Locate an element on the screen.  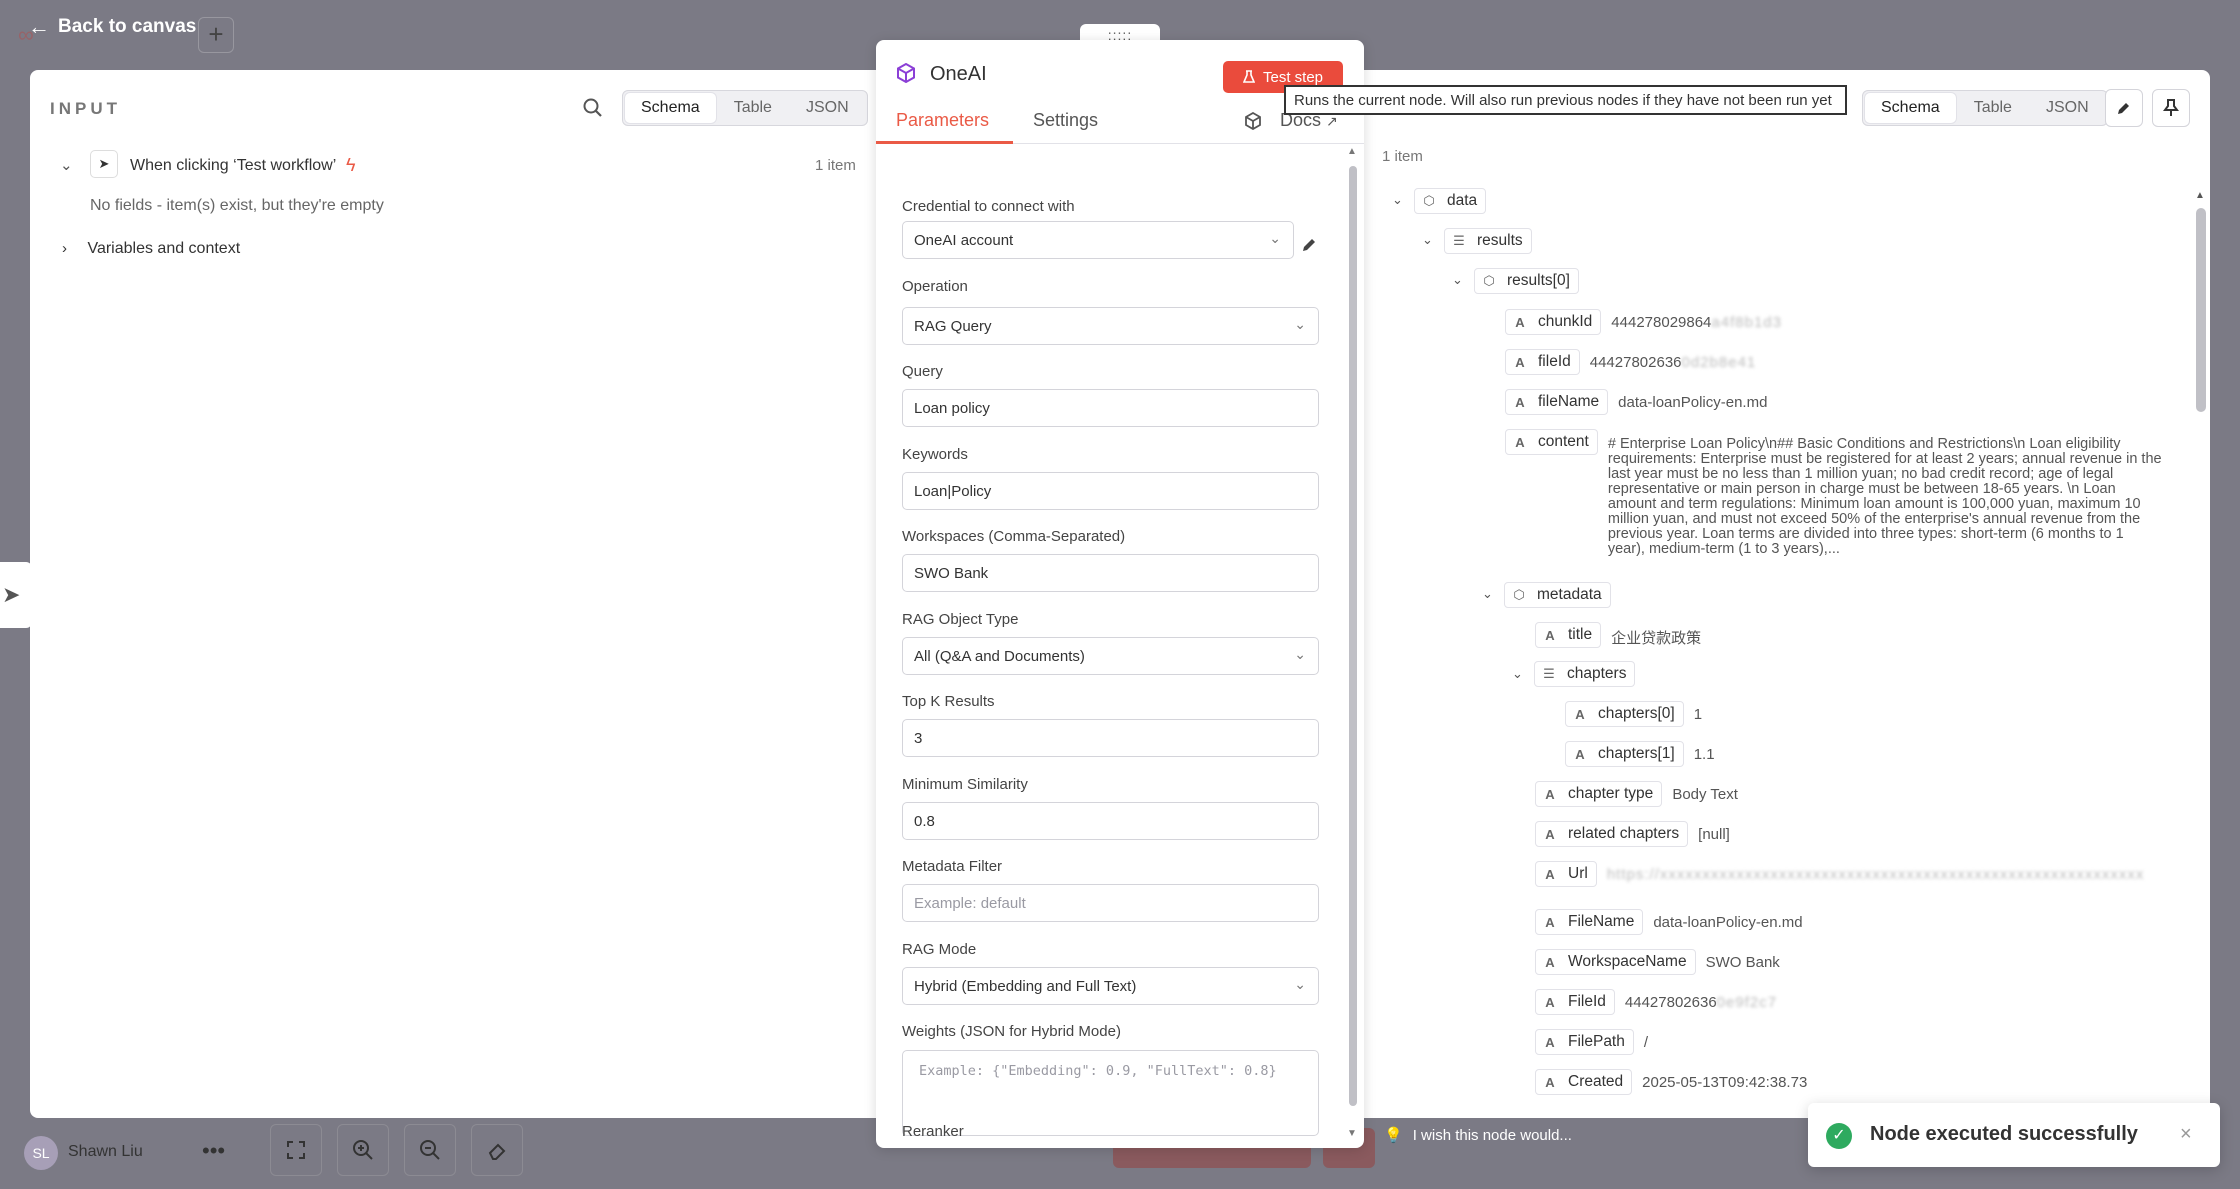
fit-view-icon is located at coordinates (296, 1150).